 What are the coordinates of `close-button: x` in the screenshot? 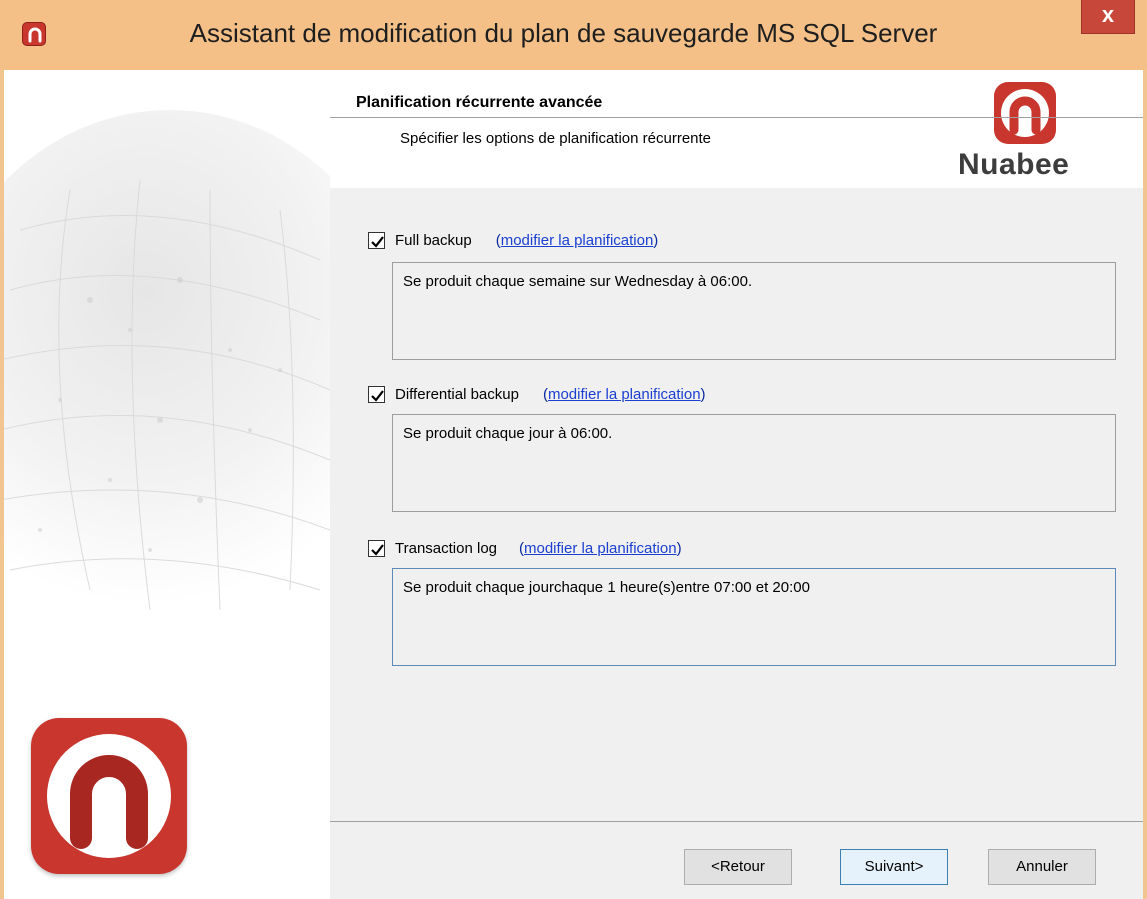 It's located at (1108, 17).